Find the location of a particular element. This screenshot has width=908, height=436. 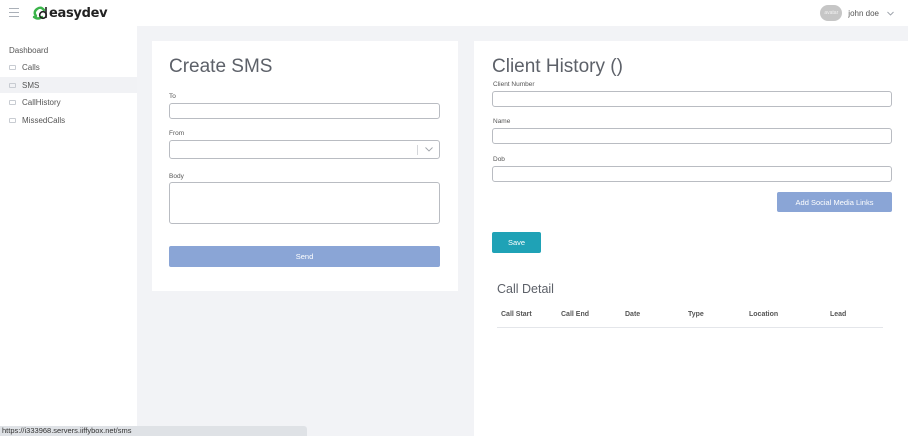

select-separator is located at coordinates (417, 150).